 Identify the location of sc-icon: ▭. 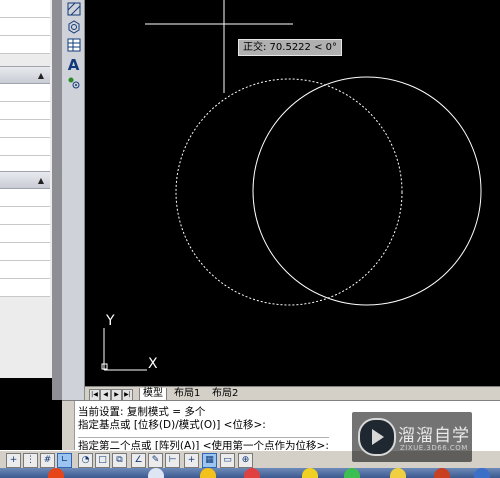
(227, 460).